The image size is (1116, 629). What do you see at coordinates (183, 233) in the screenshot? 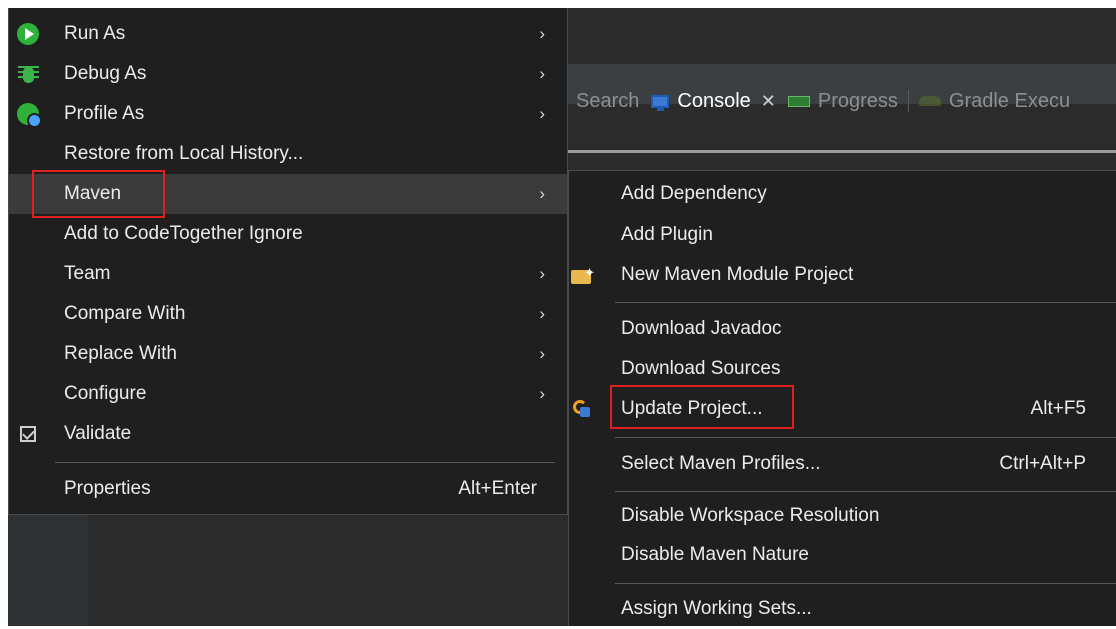
I see `menu-item-label: Add to CodeTogether Ignore` at bounding box center [183, 233].